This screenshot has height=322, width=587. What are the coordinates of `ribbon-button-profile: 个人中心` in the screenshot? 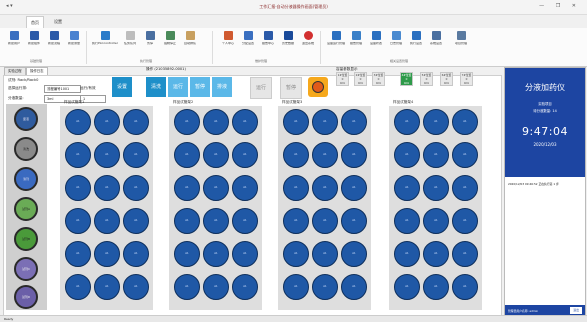 It's located at (228, 43).